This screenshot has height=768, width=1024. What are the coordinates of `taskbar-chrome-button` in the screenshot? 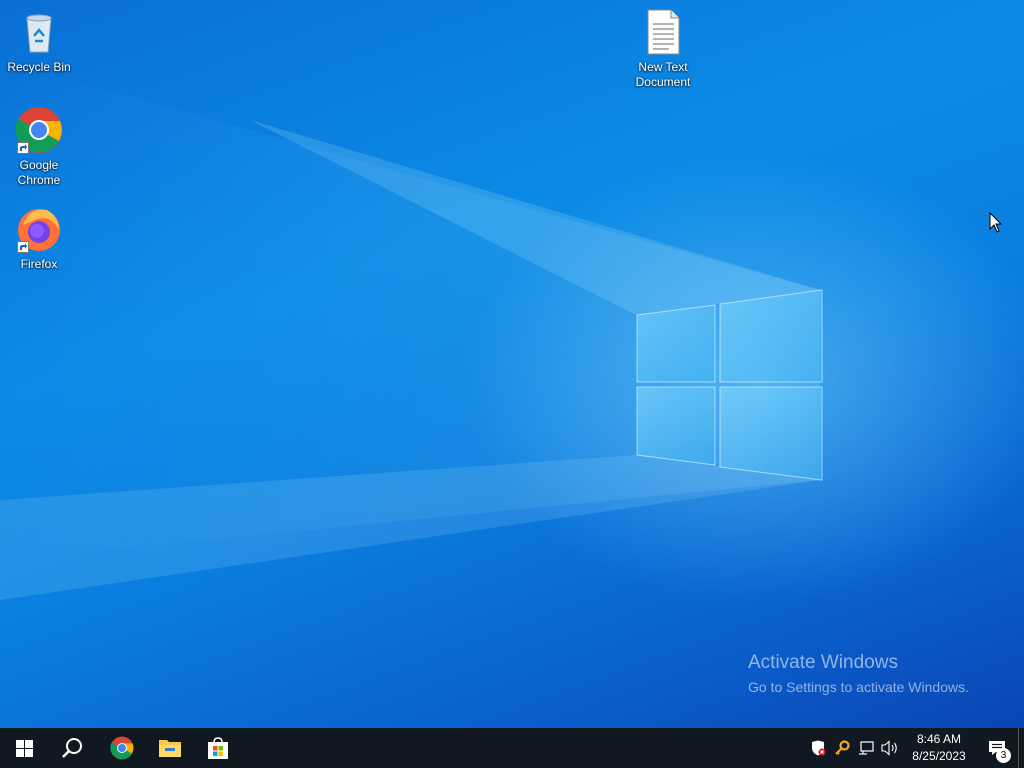 It's located at (122, 748).